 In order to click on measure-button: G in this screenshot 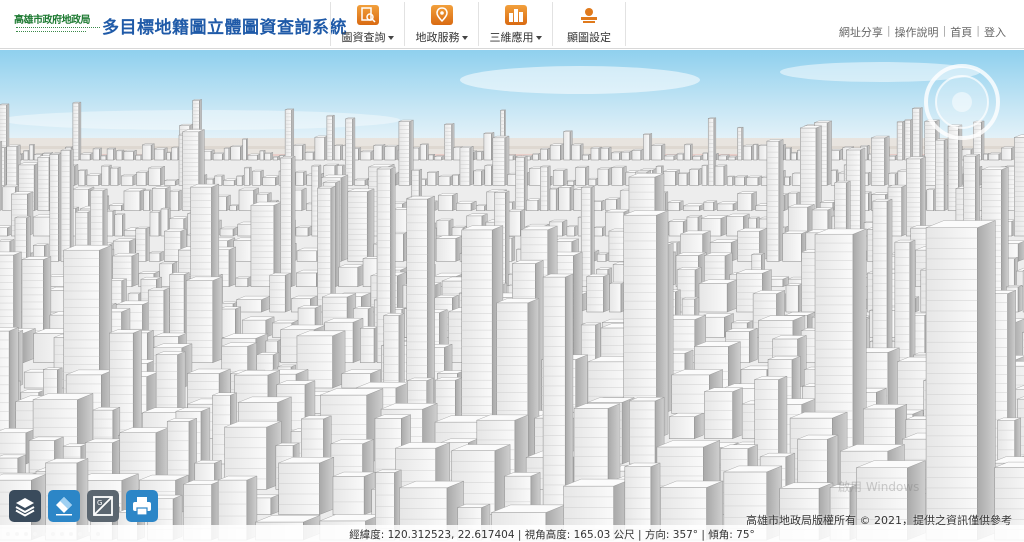, I will do `click(103, 506)`.